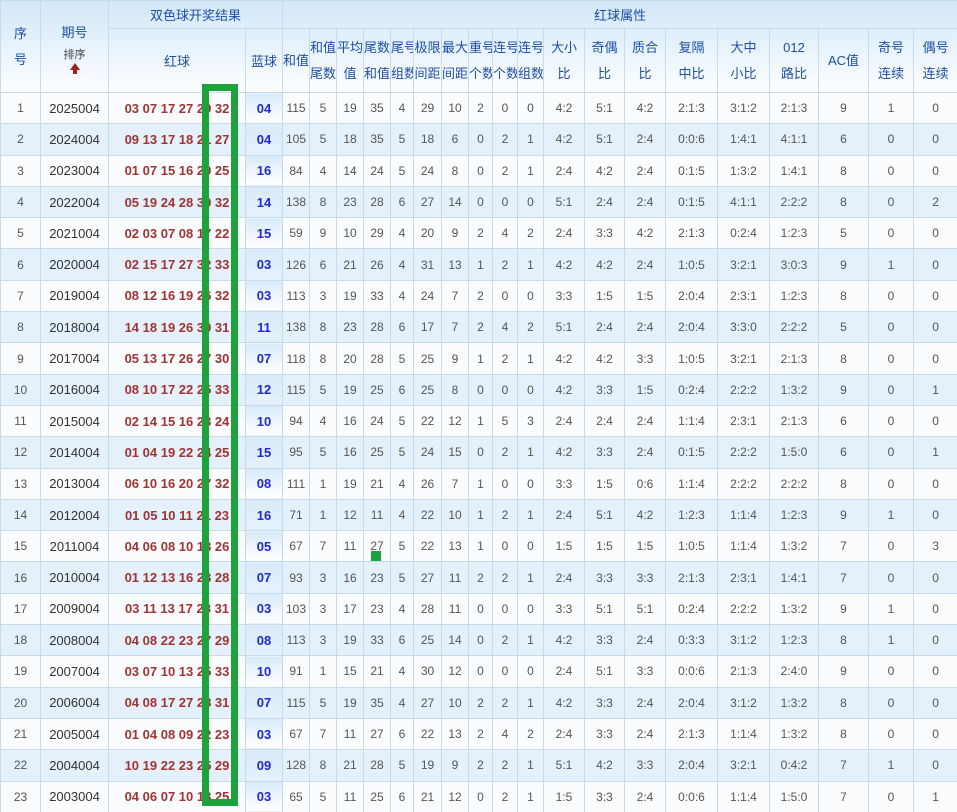 This screenshot has height=812, width=957. Describe the element at coordinates (505, 421) in the screenshot. I see `attr-value-cell: 5` at that location.